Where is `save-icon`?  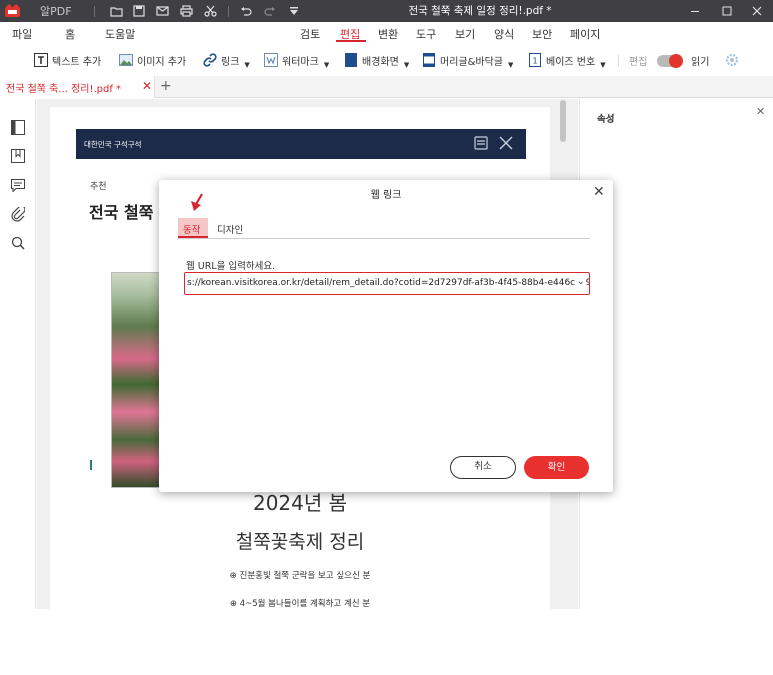 save-icon is located at coordinates (139, 11).